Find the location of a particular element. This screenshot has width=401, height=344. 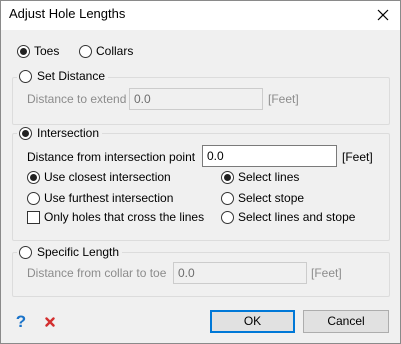

intersection-legend: Intersection is located at coordinates (60, 133).